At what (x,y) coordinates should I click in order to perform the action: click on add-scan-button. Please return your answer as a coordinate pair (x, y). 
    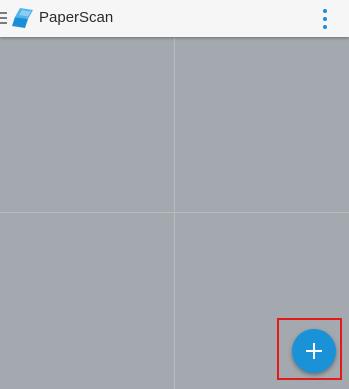
    Looking at the image, I should click on (314, 351).